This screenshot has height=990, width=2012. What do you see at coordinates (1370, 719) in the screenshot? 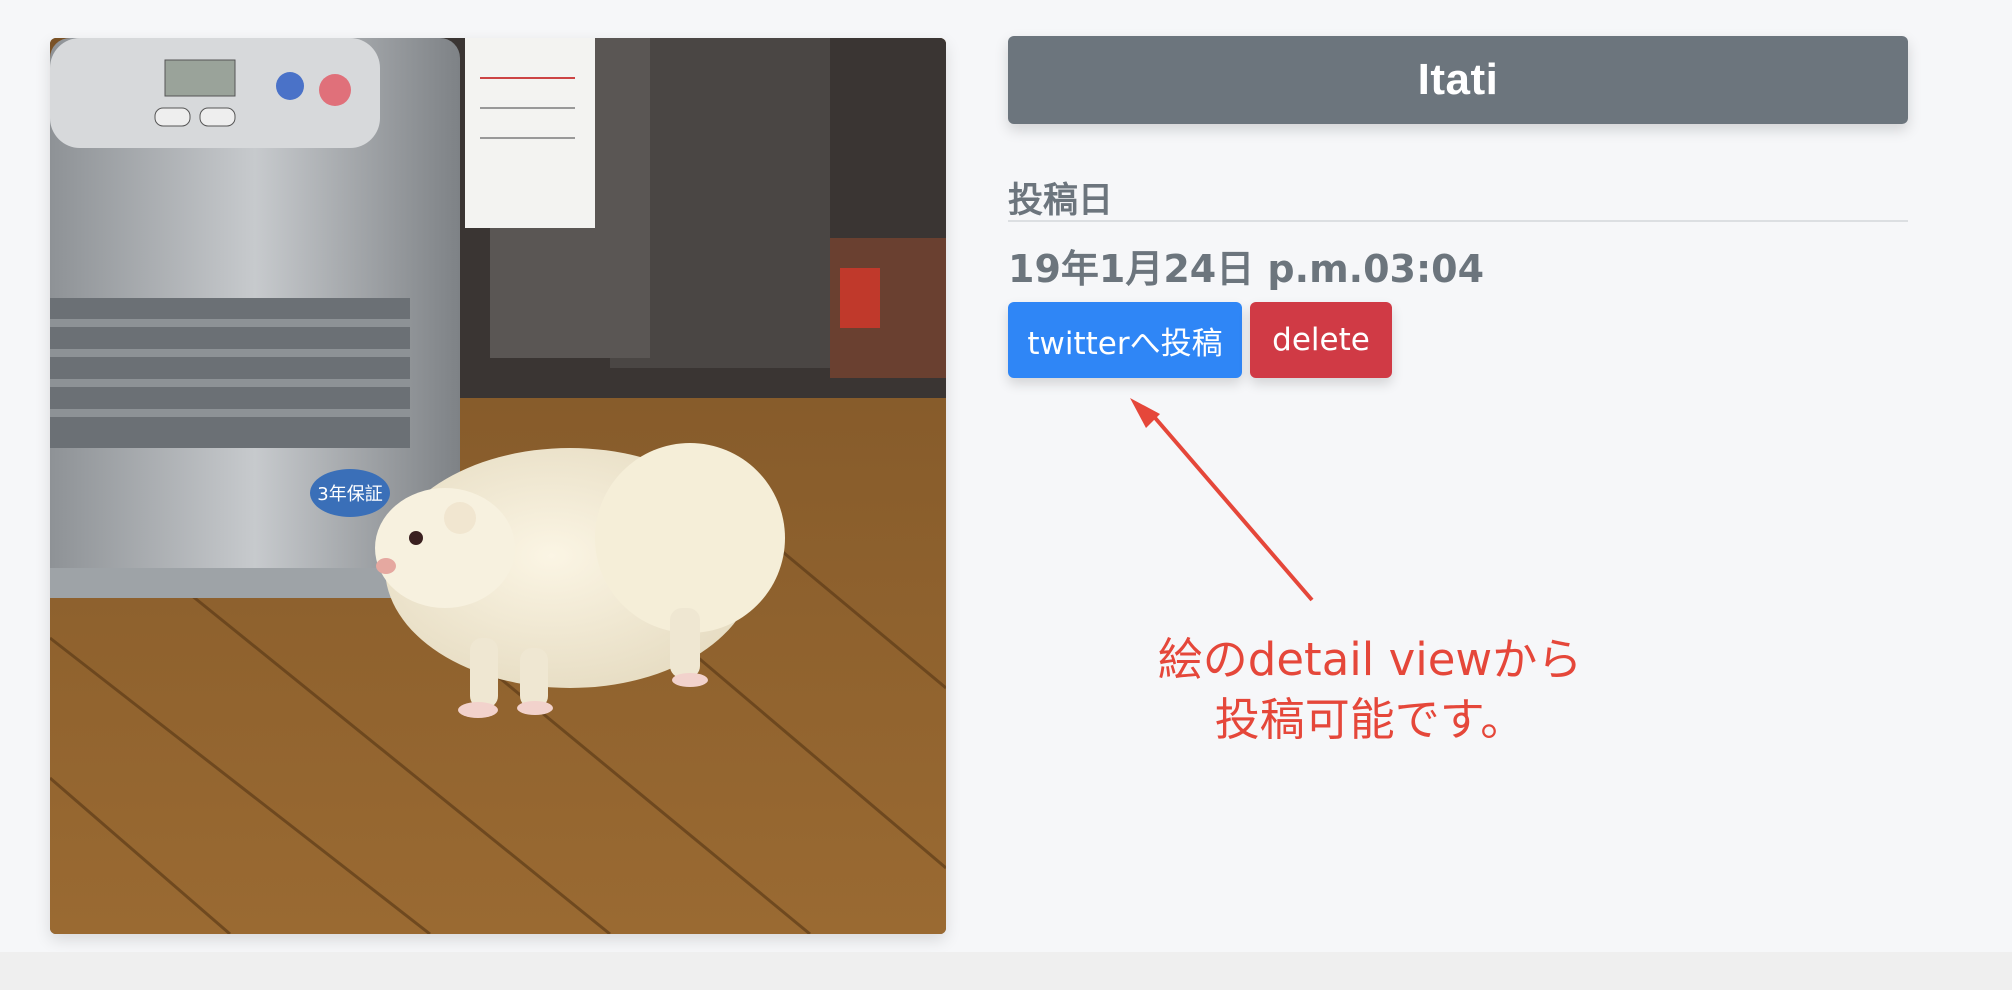
I see `annotation-line-2: 投稿可能です。` at bounding box center [1370, 719].